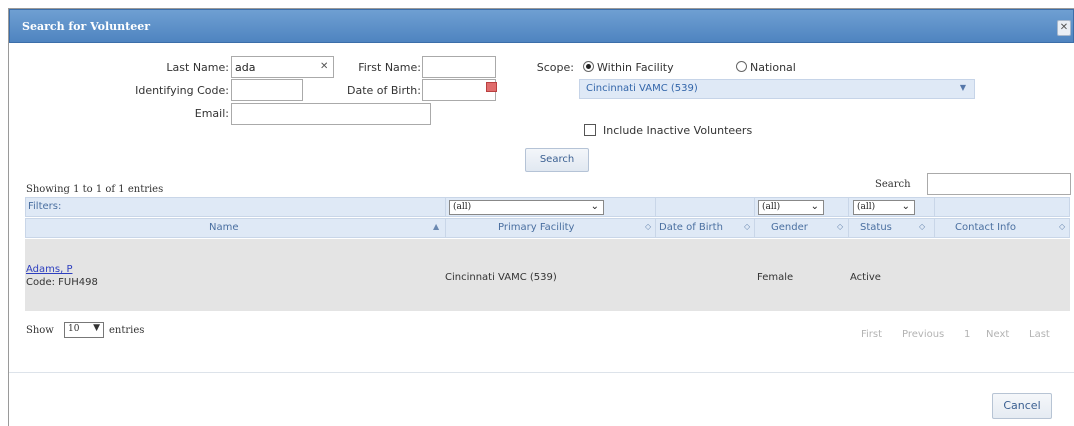 The width and height of the screenshot is (1074, 426). I want to click on table-search-input, so click(999, 184).